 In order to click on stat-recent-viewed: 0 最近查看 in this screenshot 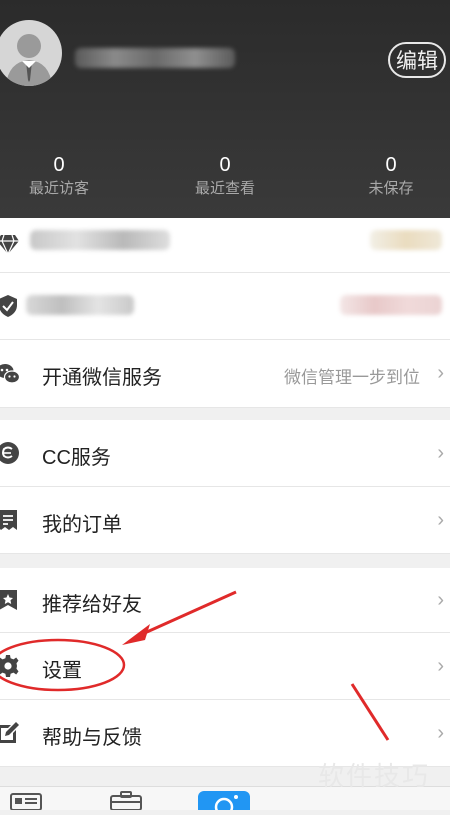, I will do `click(225, 176)`.